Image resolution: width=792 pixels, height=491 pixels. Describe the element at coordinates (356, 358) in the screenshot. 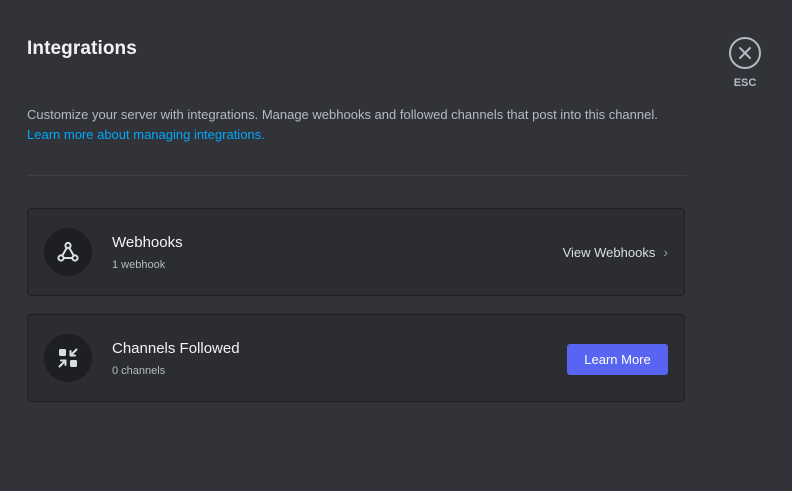

I see `channels-followed-card: Channels Followed 0 channels Learn More` at that location.